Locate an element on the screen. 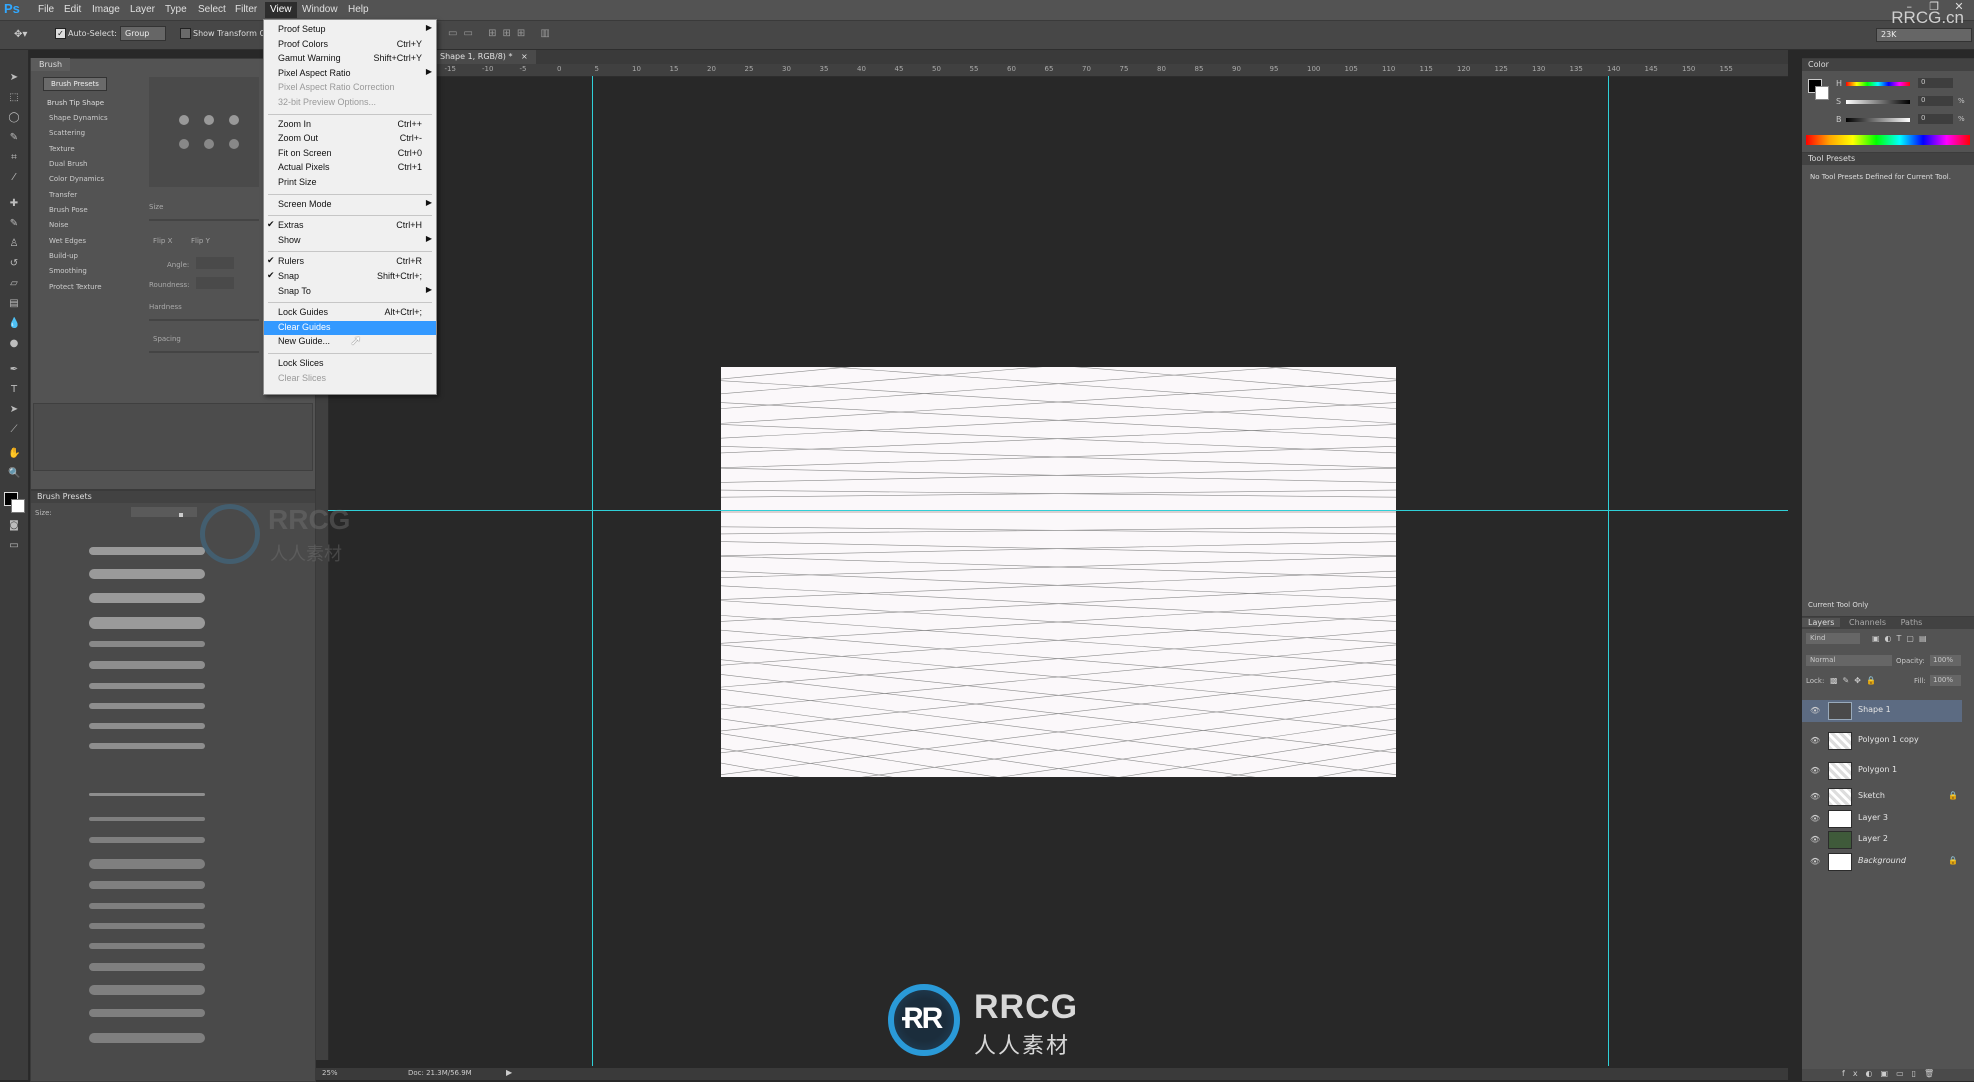 This screenshot has height=1082, width=1974. brush-option: Brush Pose is located at coordinates (61, 210).